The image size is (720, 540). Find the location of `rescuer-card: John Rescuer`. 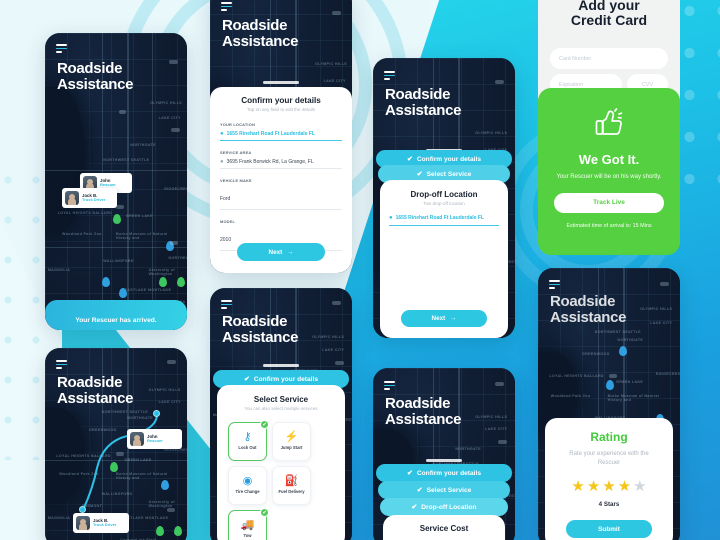

rescuer-card: John Rescuer is located at coordinates (154, 439).